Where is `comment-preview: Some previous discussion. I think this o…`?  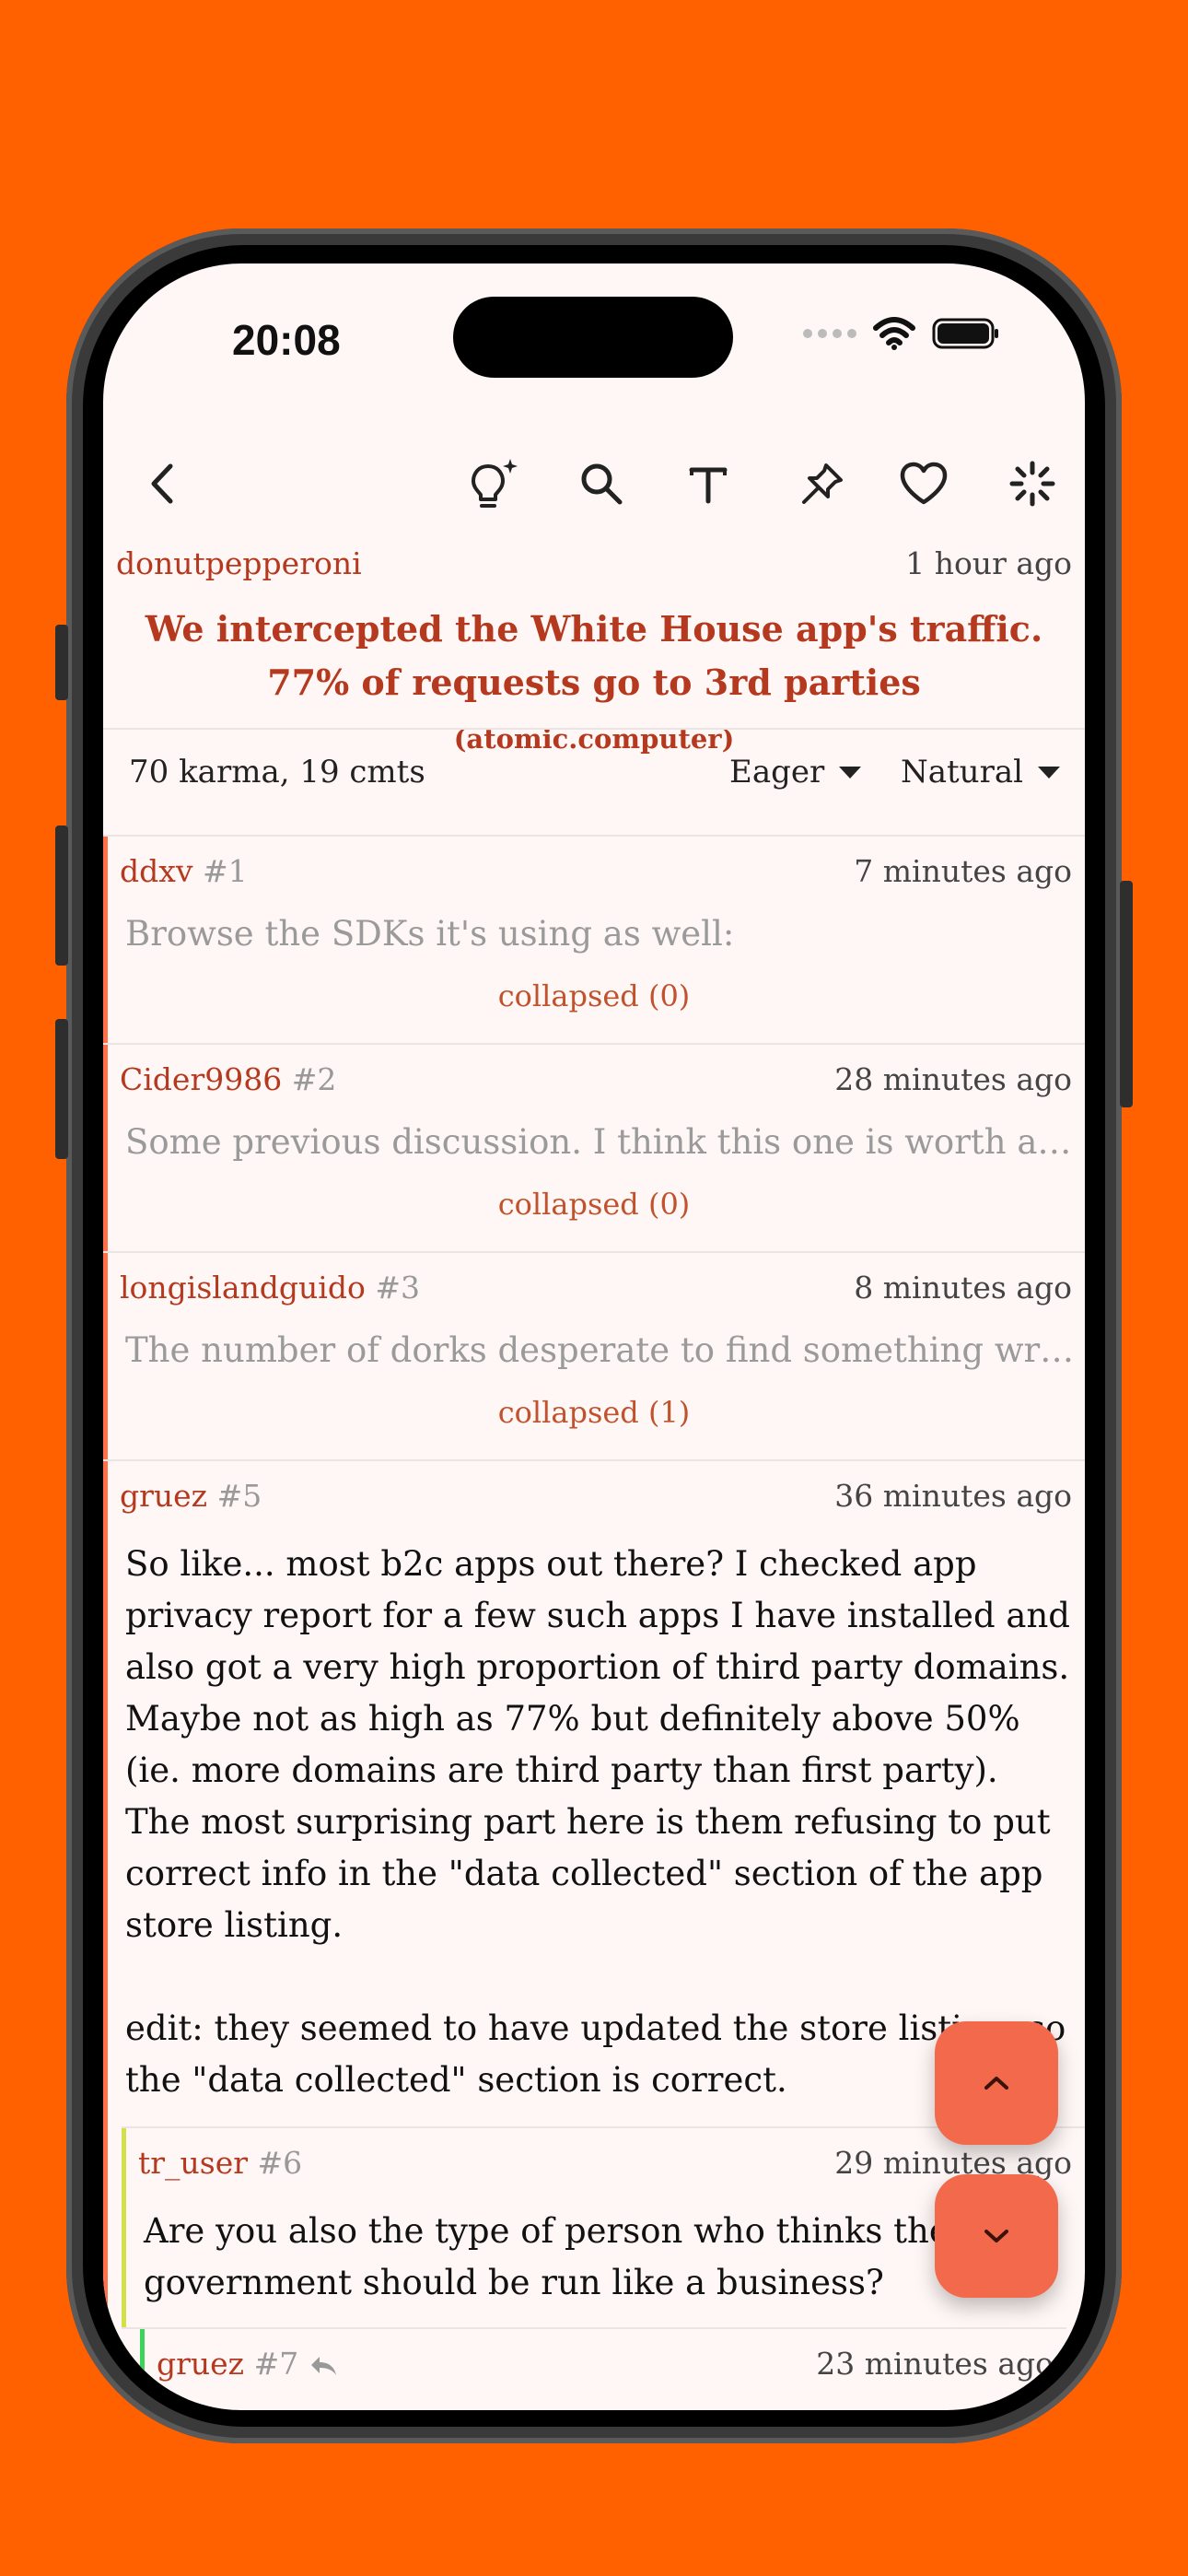
comment-preview: Some previous discussion. I think this o… is located at coordinates (601, 1142).